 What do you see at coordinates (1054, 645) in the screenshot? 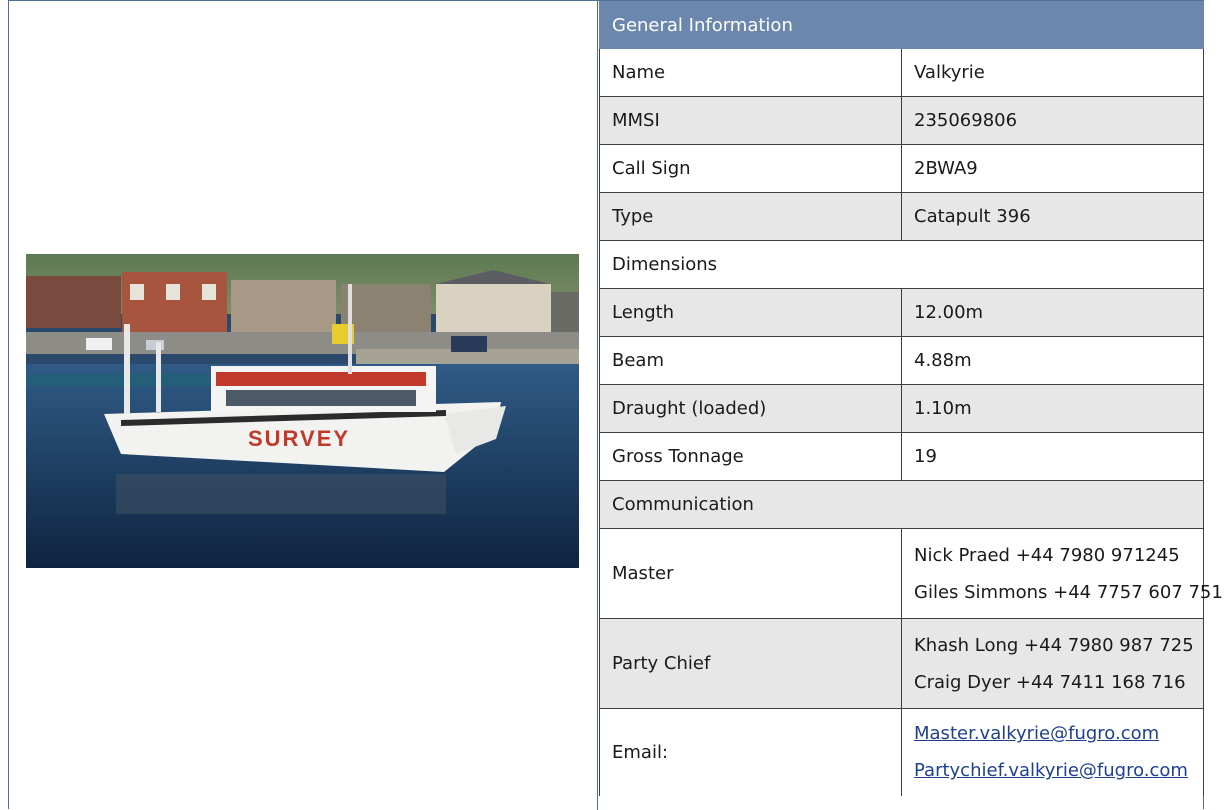
I see `contact-line: Khash Long +44 7980 987 725` at bounding box center [1054, 645].